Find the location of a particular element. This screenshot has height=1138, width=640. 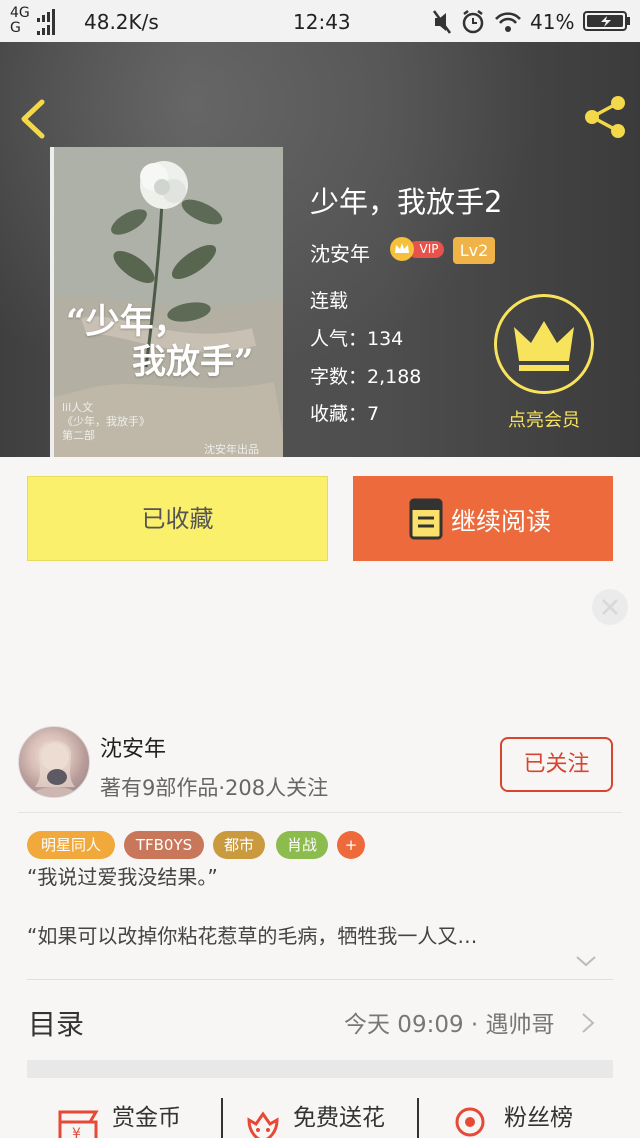

crown-icon is located at coordinates (544, 346).